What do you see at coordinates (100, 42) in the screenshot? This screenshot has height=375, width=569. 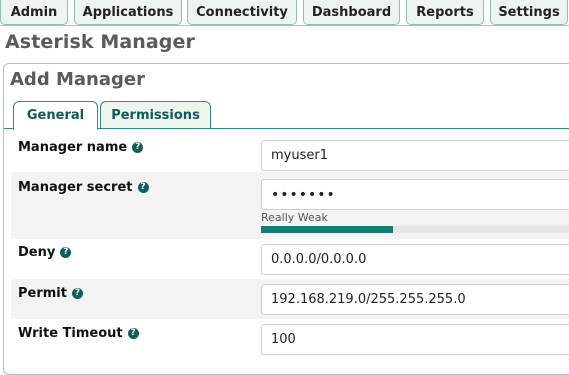 I see `page-title: Asterisk Manager` at bounding box center [100, 42].